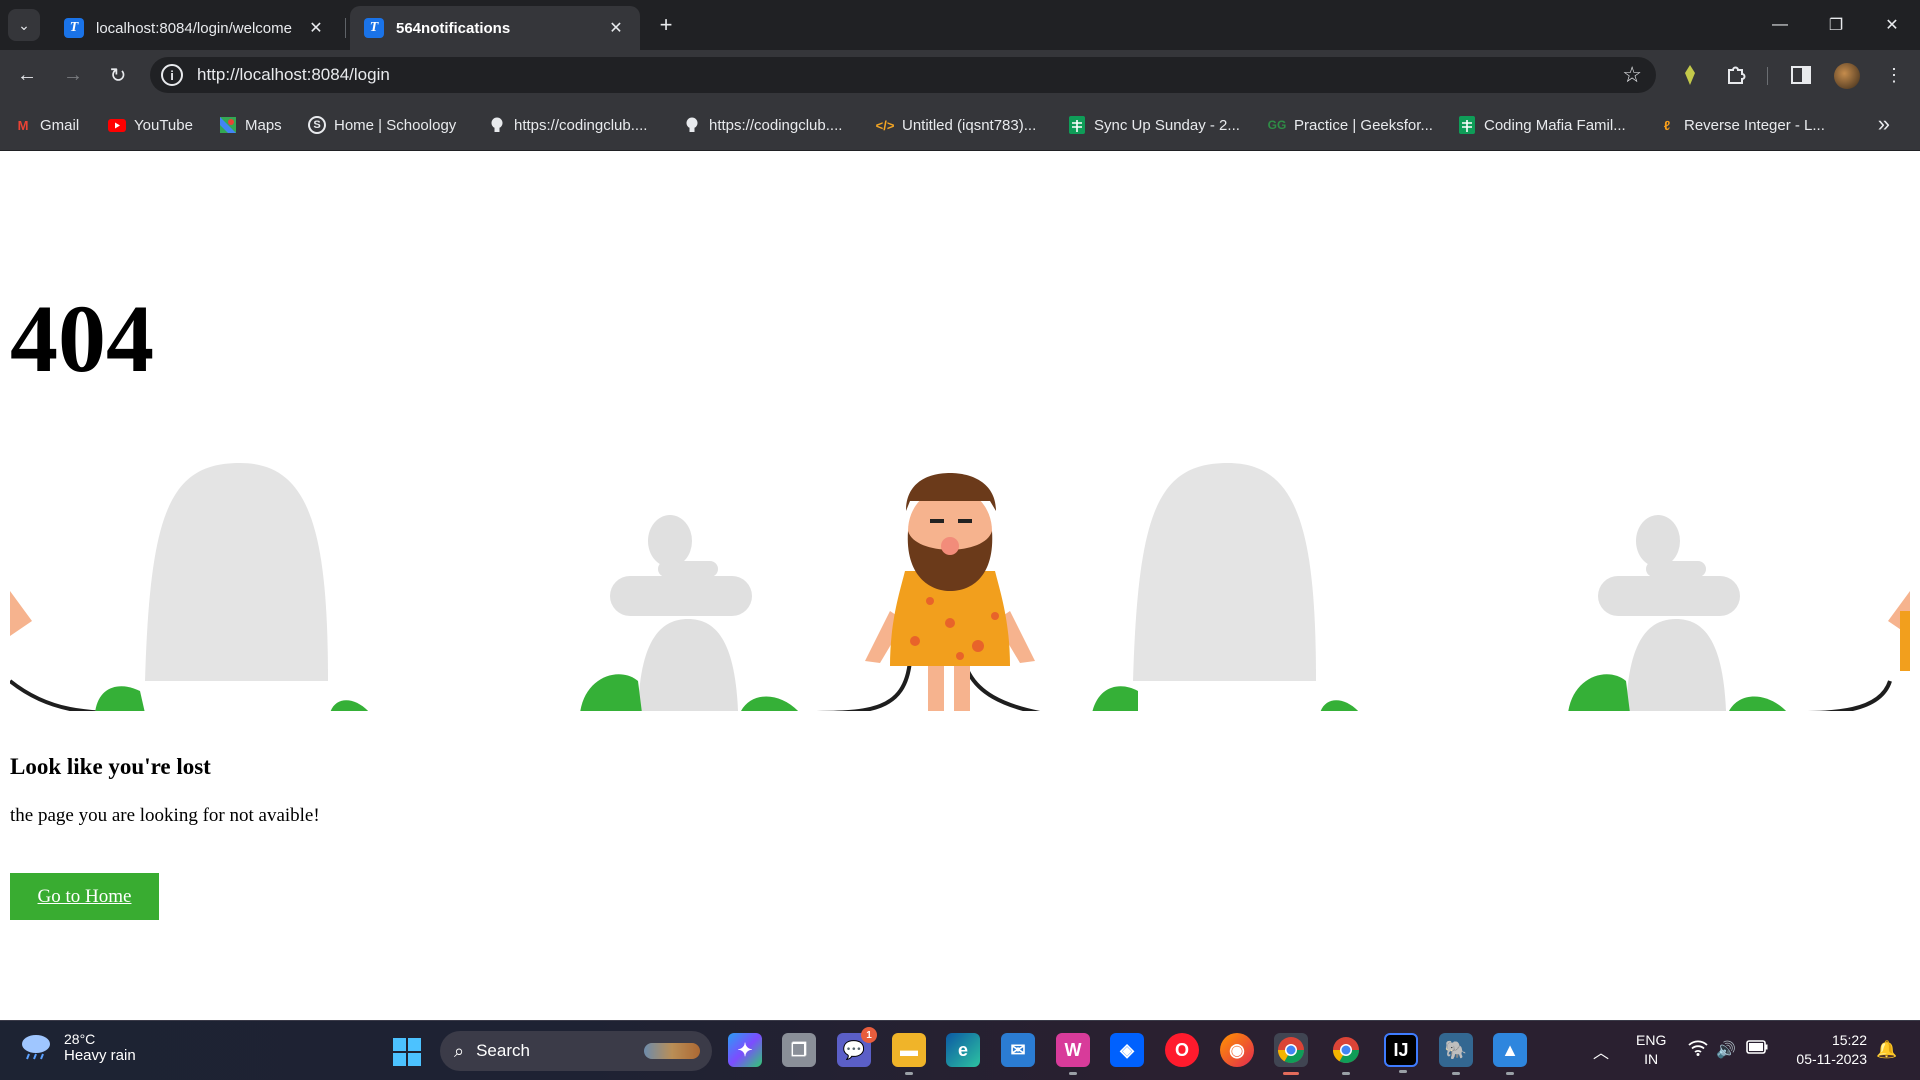 The image size is (1920, 1080). What do you see at coordinates (1884, 124) in the screenshot?
I see `more-bookmarks-icon: »` at bounding box center [1884, 124].